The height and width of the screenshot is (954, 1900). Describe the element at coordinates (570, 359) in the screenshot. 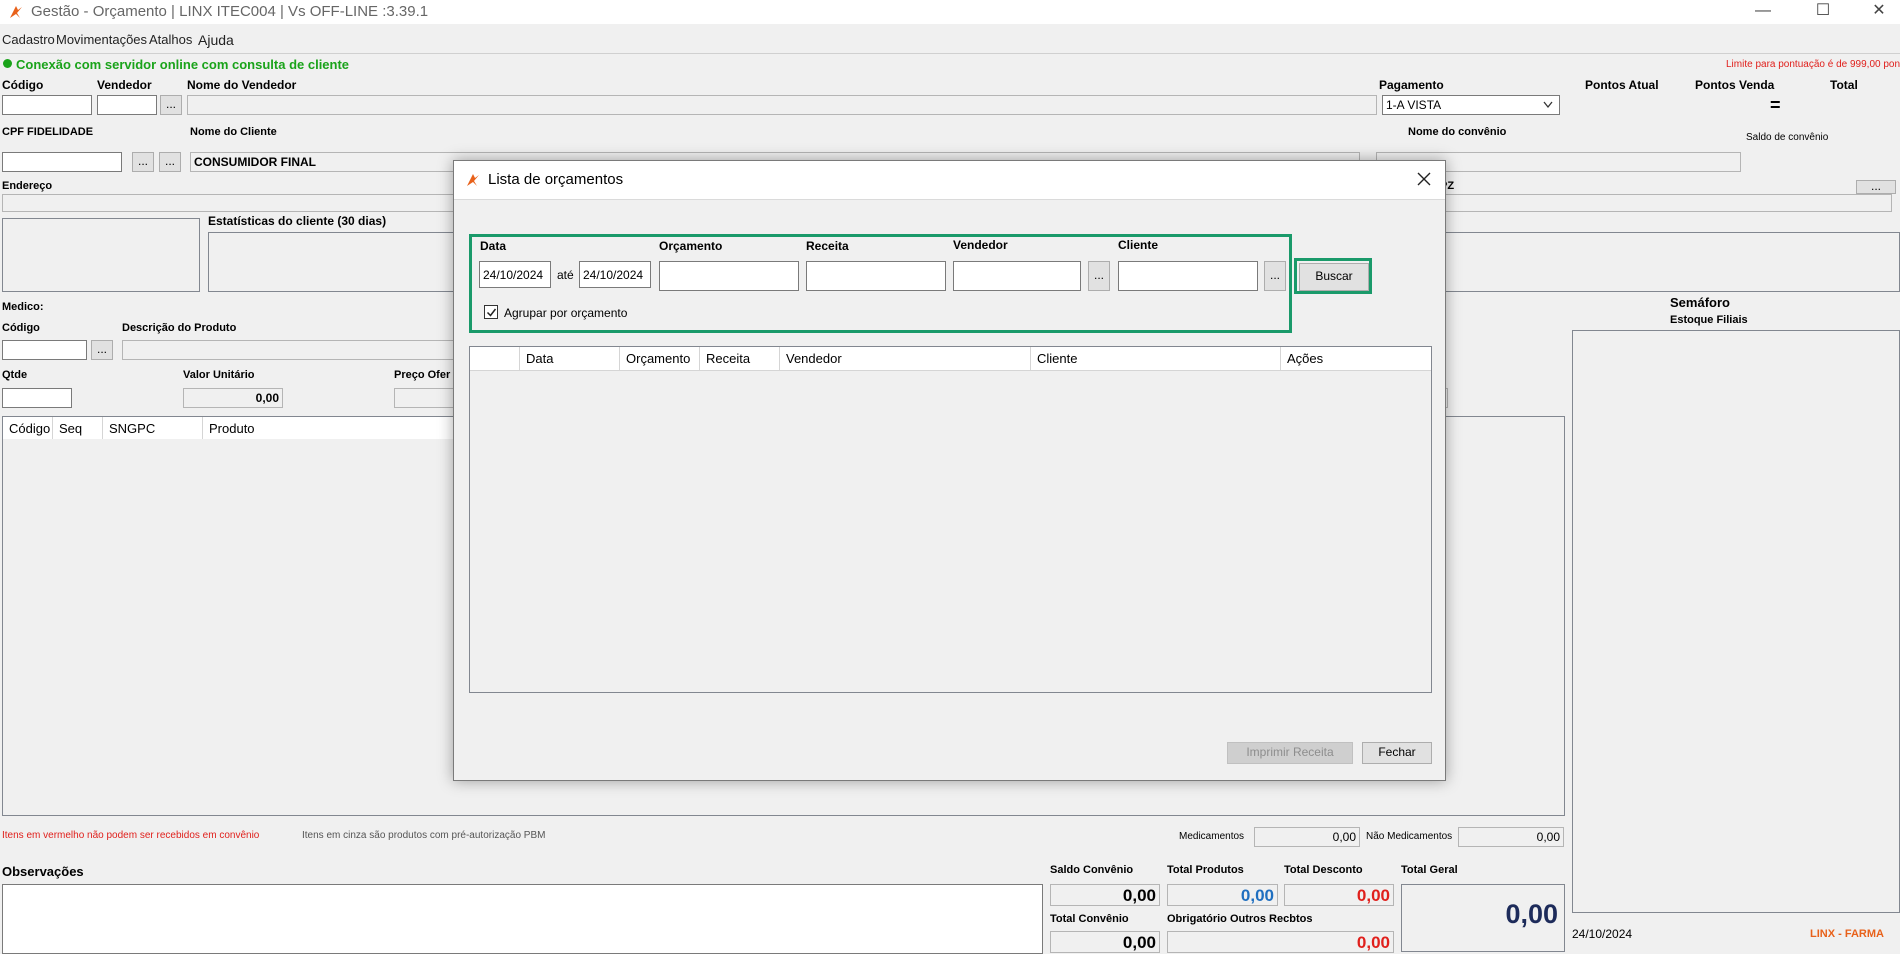

I see `grid-col-data: Data` at that location.